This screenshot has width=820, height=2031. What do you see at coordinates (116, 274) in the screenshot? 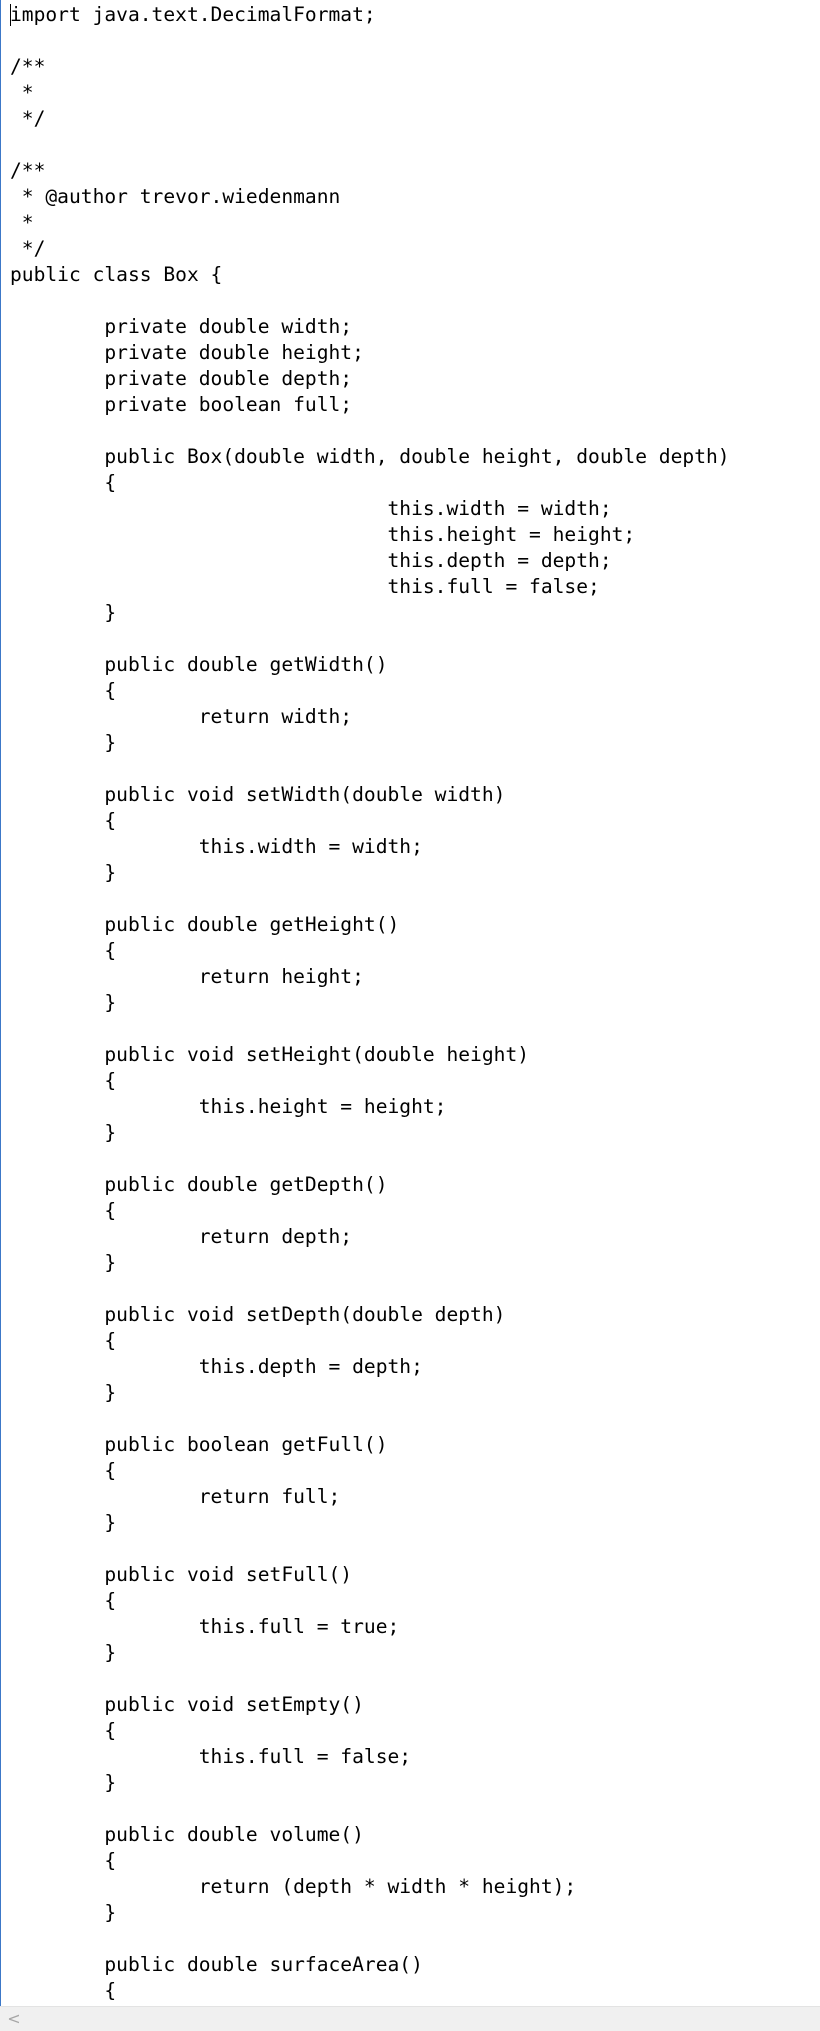
I see `code-line: public class Box {` at bounding box center [116, 274].